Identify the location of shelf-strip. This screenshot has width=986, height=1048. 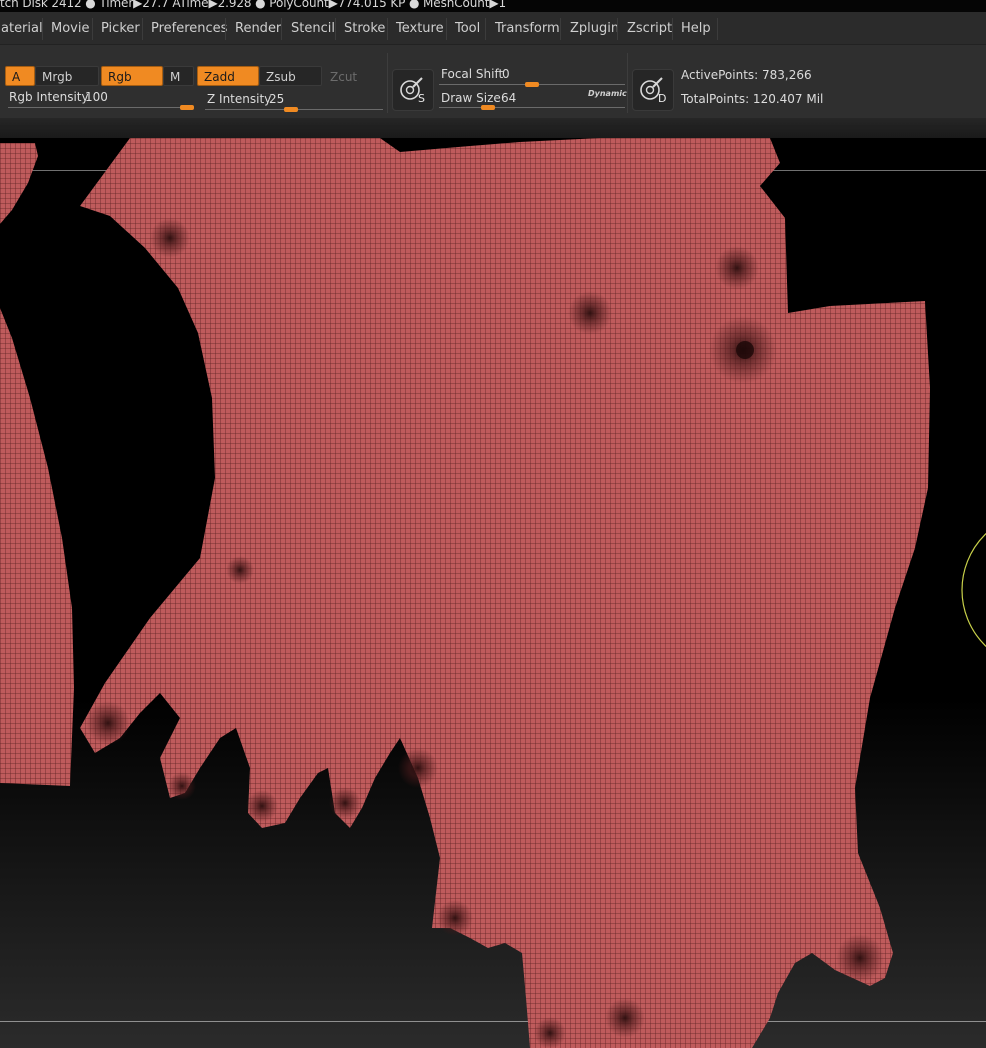
(493, 128).